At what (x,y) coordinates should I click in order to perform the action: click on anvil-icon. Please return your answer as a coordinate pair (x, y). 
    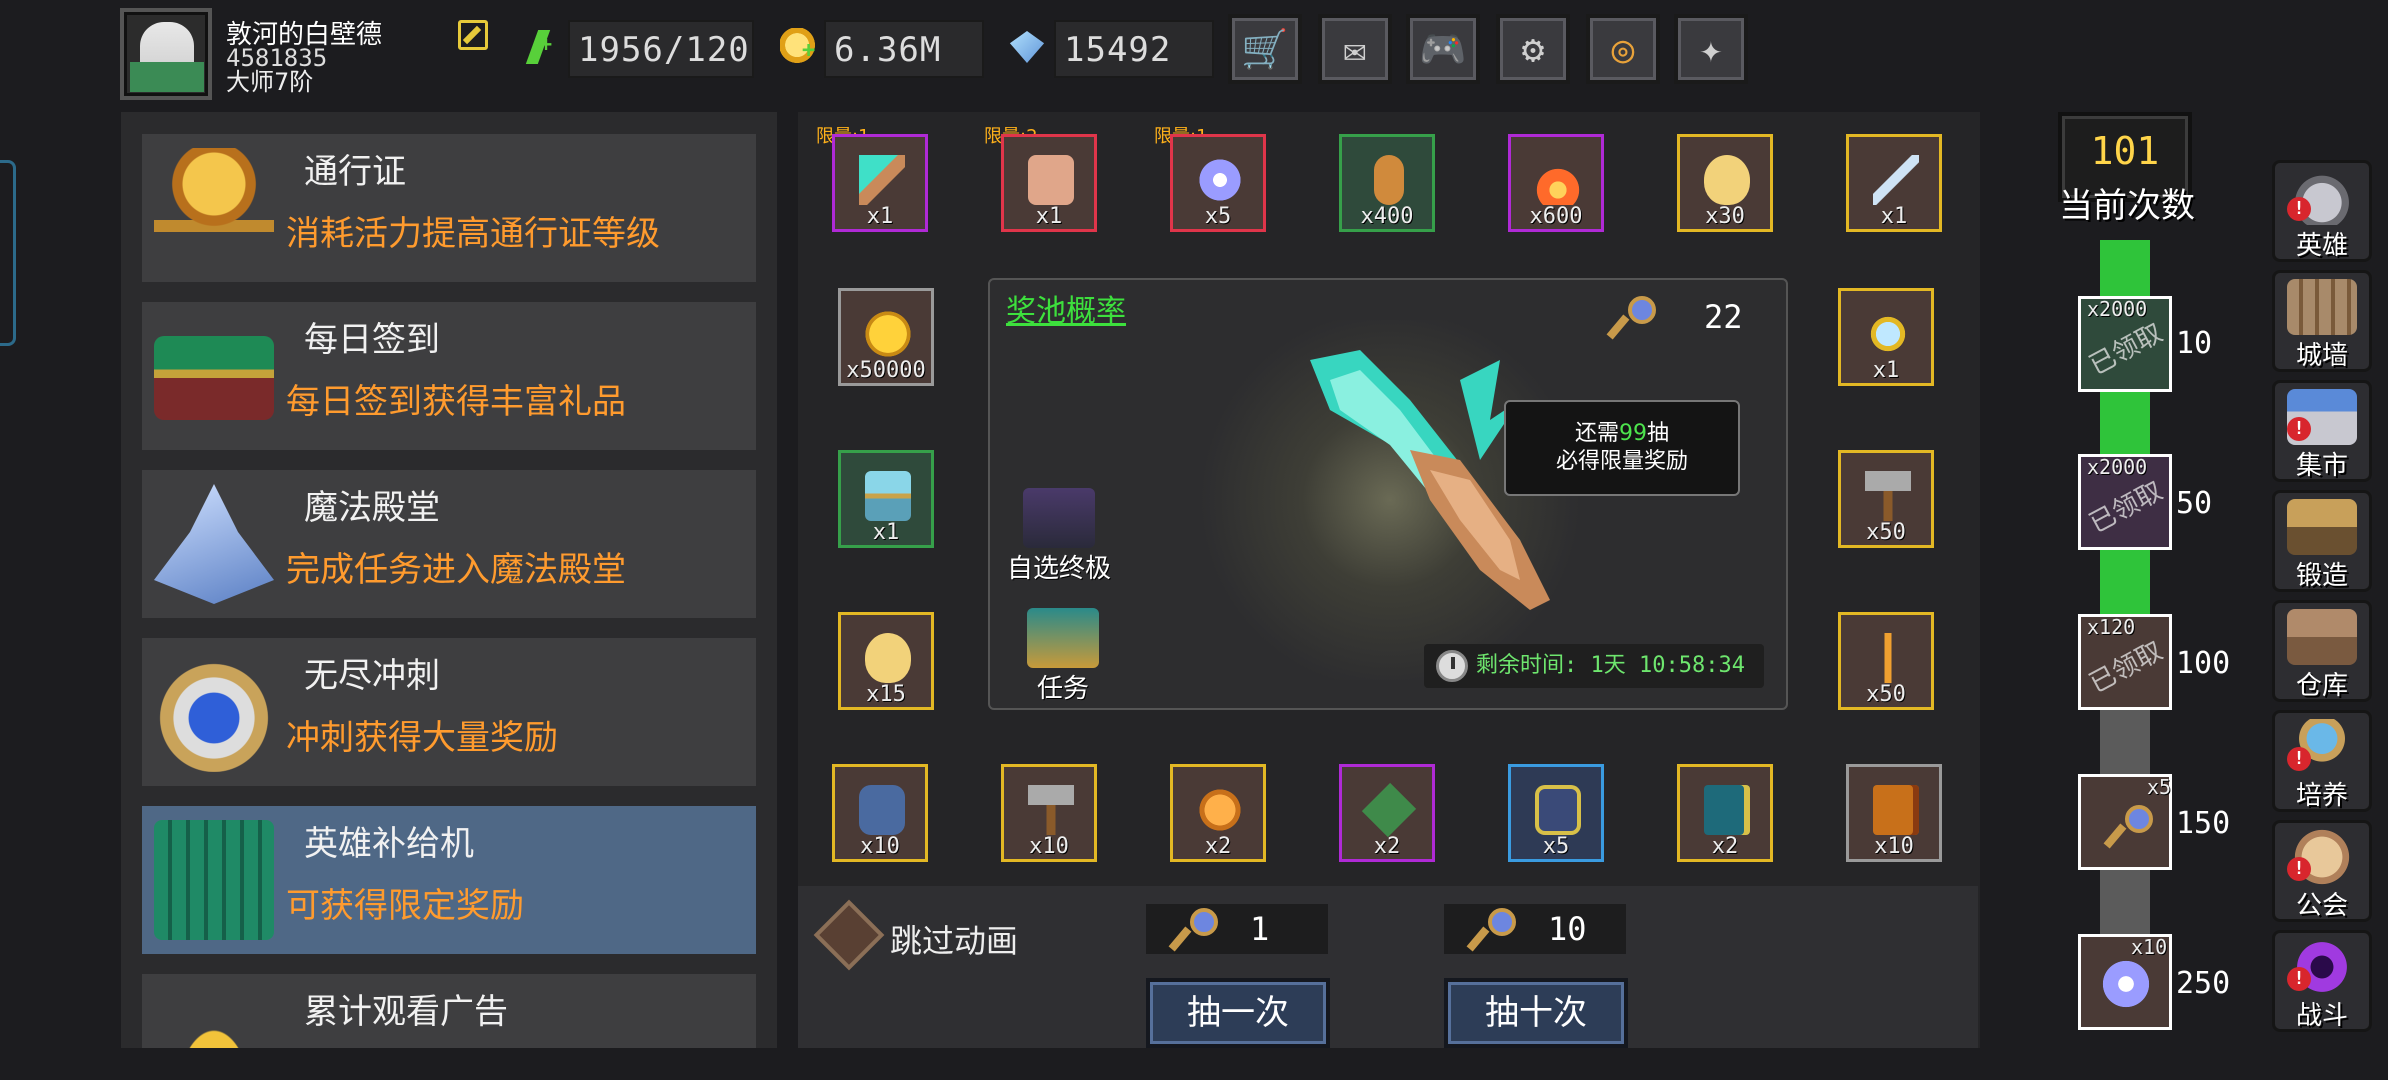
    Looking at the image, I should click on (2322, 527).